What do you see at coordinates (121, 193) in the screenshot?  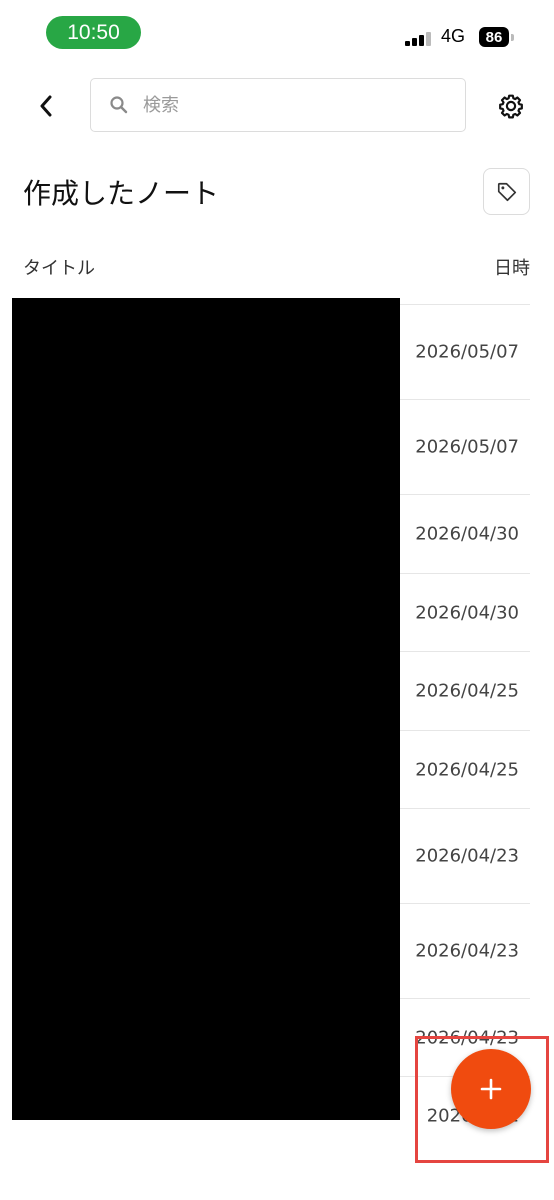 I see `page-title: 作成したノート` at bounding box center [121, 193].